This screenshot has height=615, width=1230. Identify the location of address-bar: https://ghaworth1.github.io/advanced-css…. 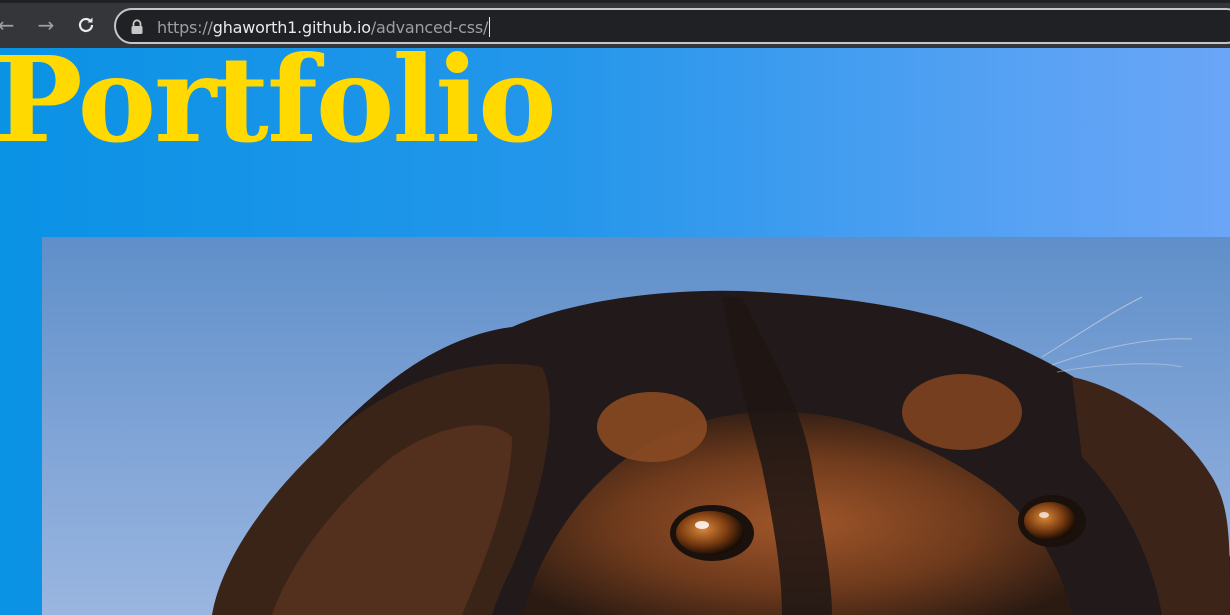
(672, 26).